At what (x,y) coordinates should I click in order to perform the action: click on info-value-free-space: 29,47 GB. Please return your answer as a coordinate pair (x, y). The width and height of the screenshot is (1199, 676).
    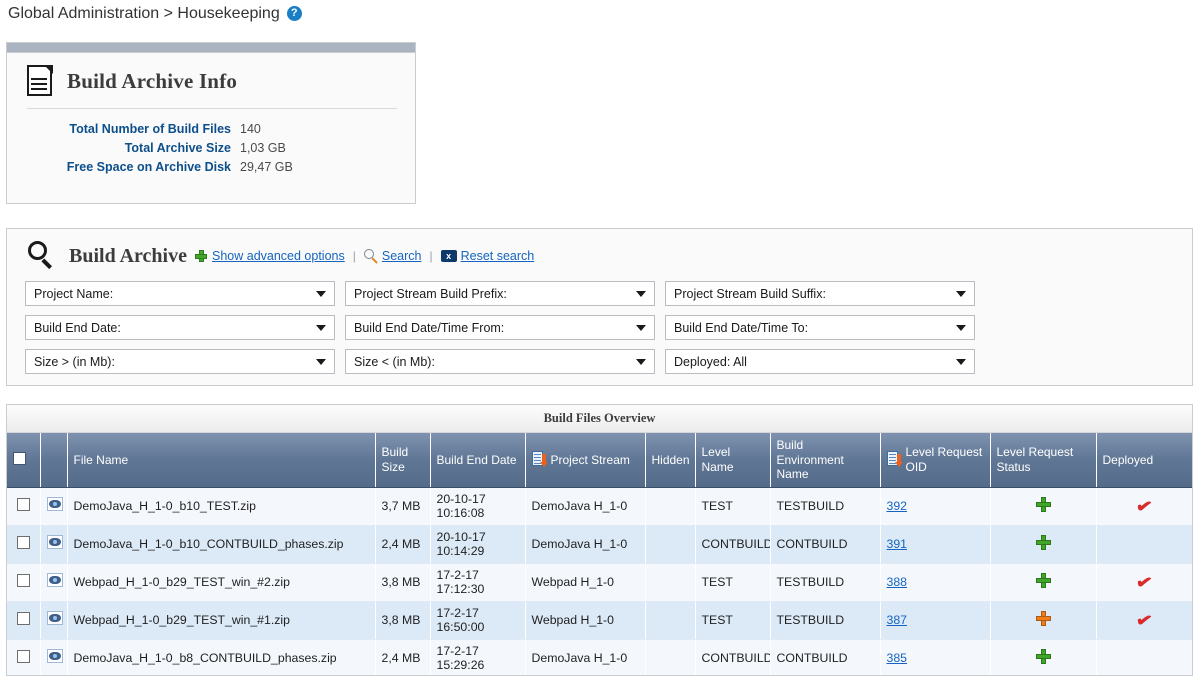
    Looking at the image, I should click on (266, 166).